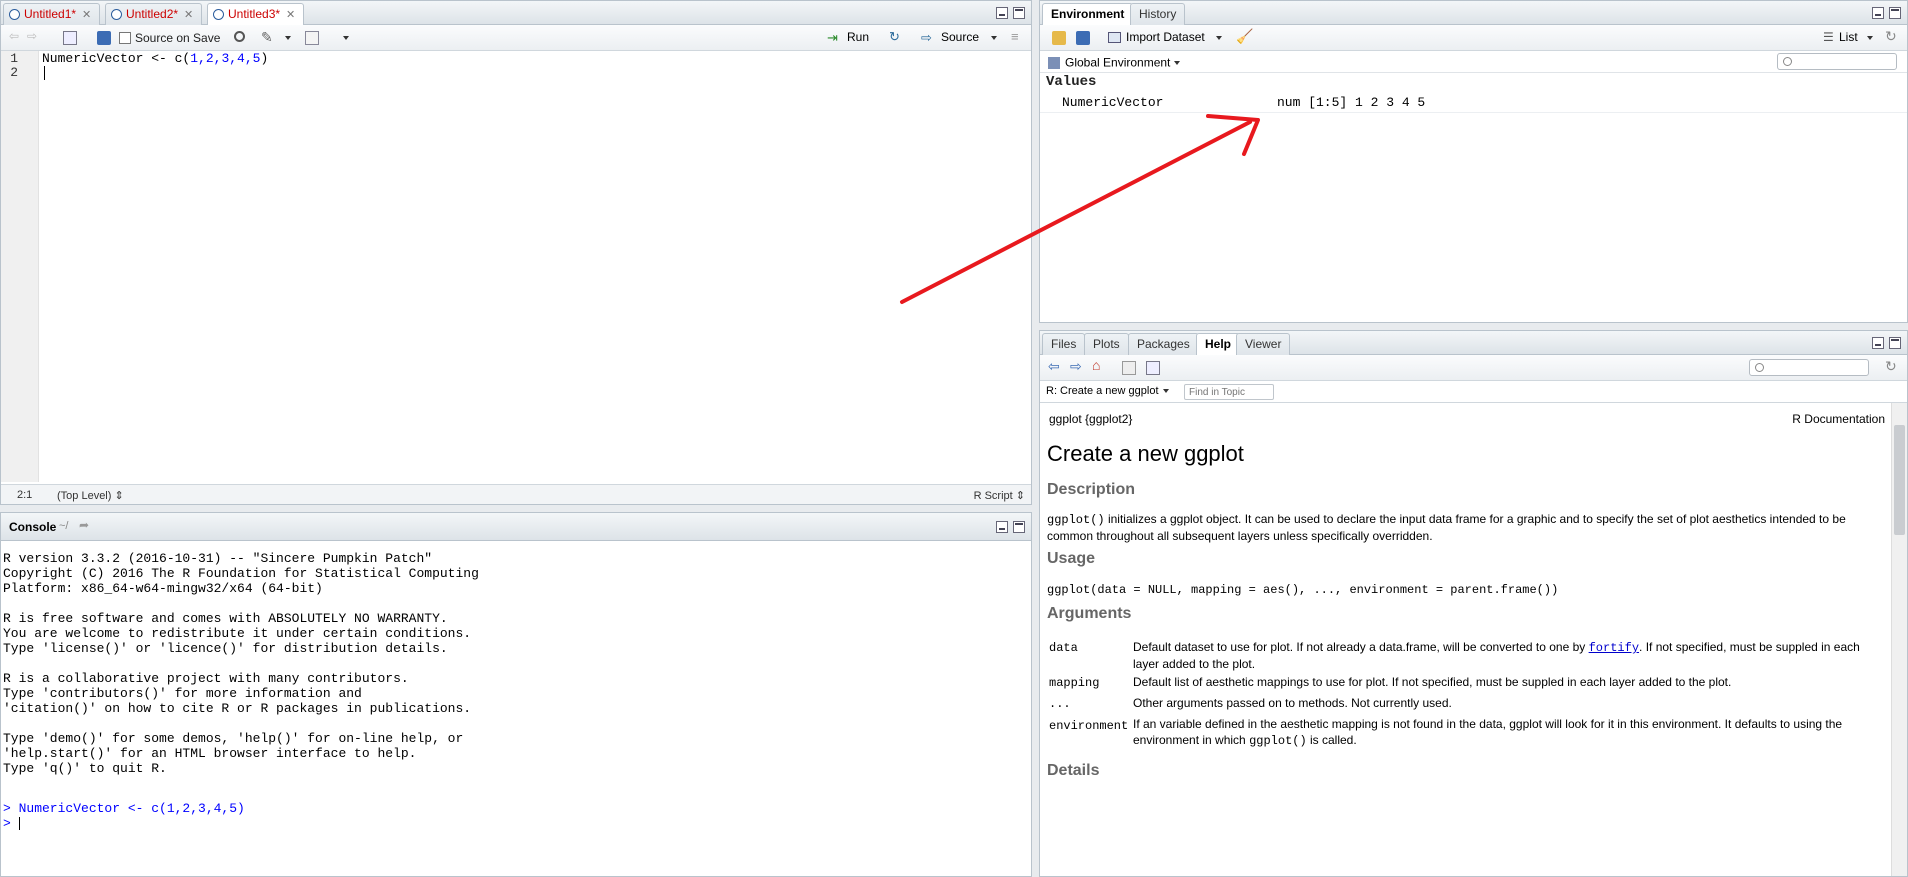  Describe the element at coordinates (1106, 344) in the screenshot. I see `tab-plots: Plots` at that location.